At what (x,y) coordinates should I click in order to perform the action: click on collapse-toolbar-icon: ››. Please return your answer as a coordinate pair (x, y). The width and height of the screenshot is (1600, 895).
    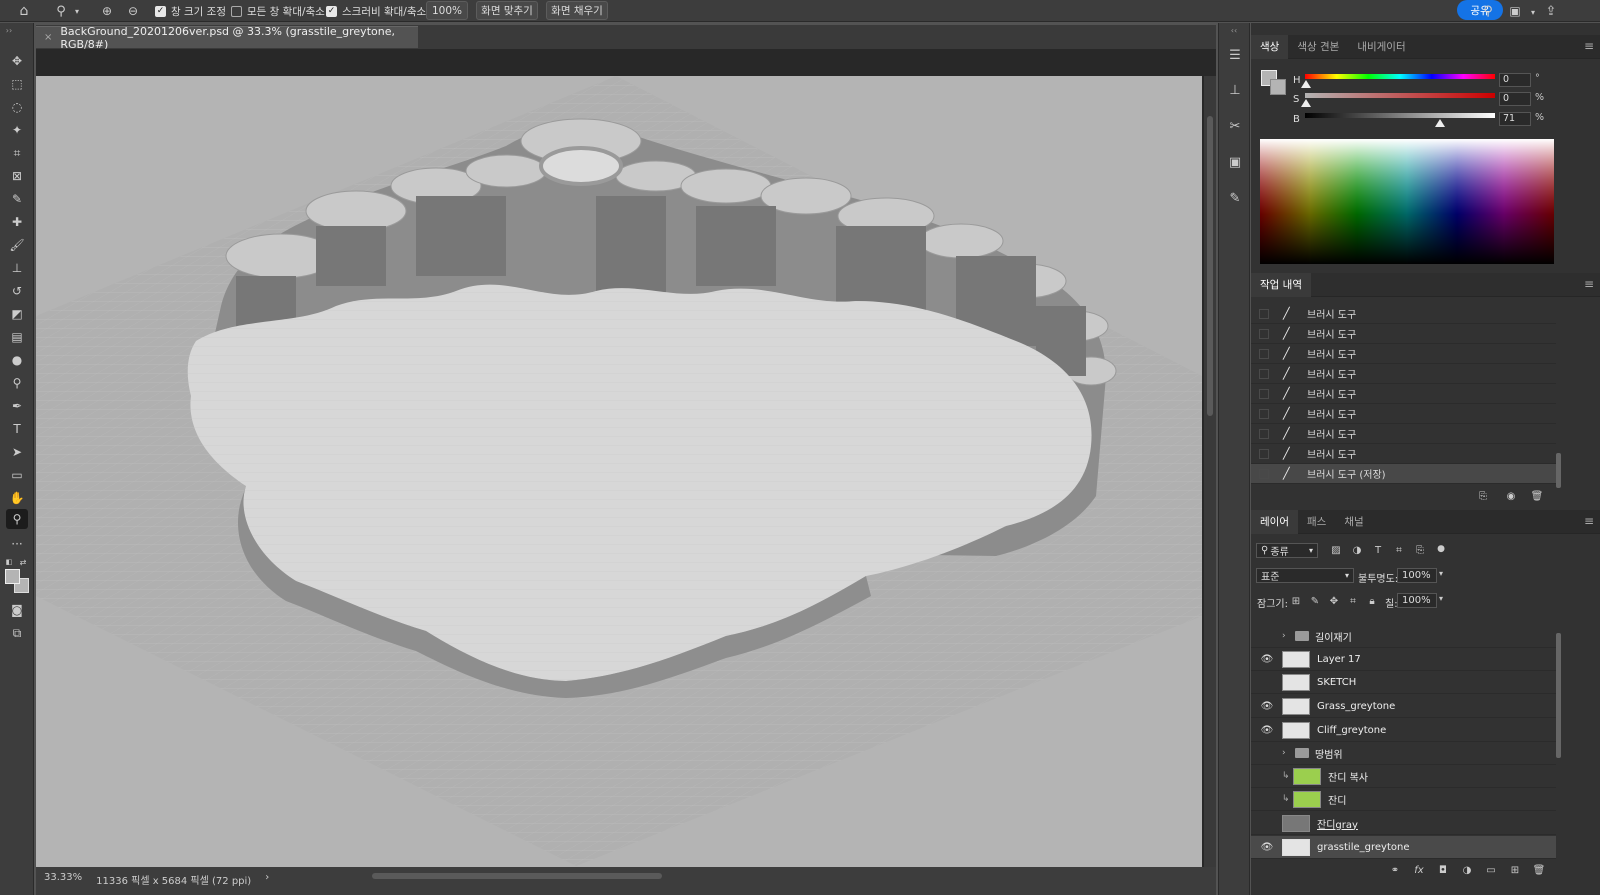
    Looking at the image, I should click on (9, 30).